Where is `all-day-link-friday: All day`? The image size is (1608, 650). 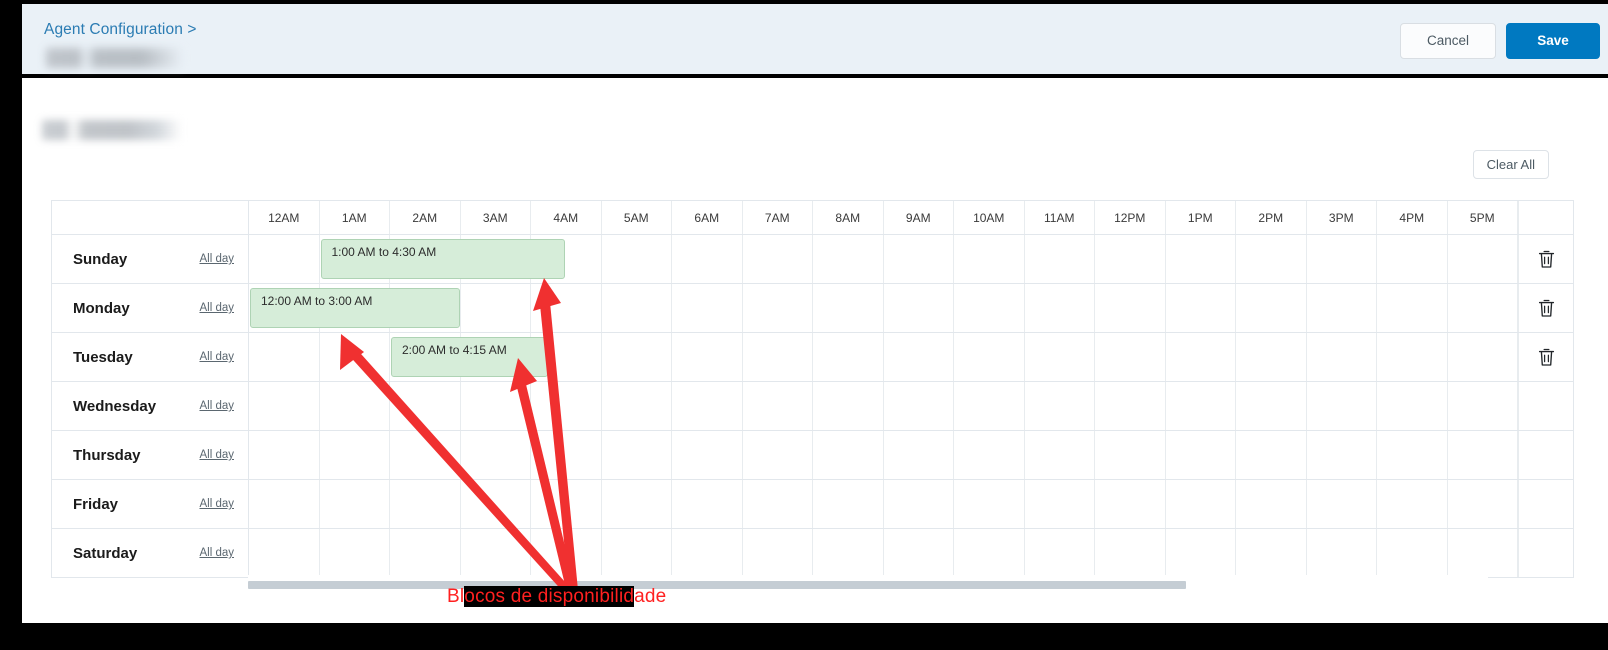
all-day-link-friday: All day is located at coordinates (217, 504).